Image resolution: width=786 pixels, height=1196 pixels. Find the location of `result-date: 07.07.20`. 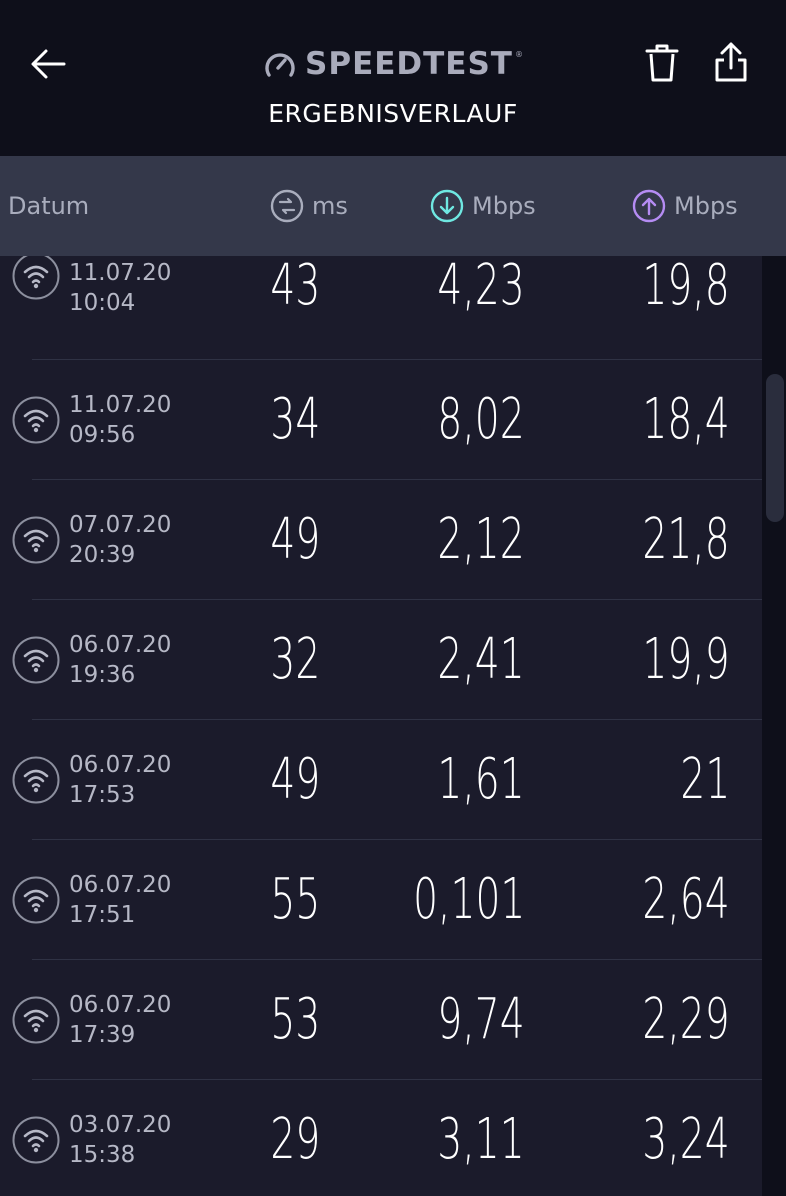

result-date: 07.07.20 is located at coordinates (120, 525).